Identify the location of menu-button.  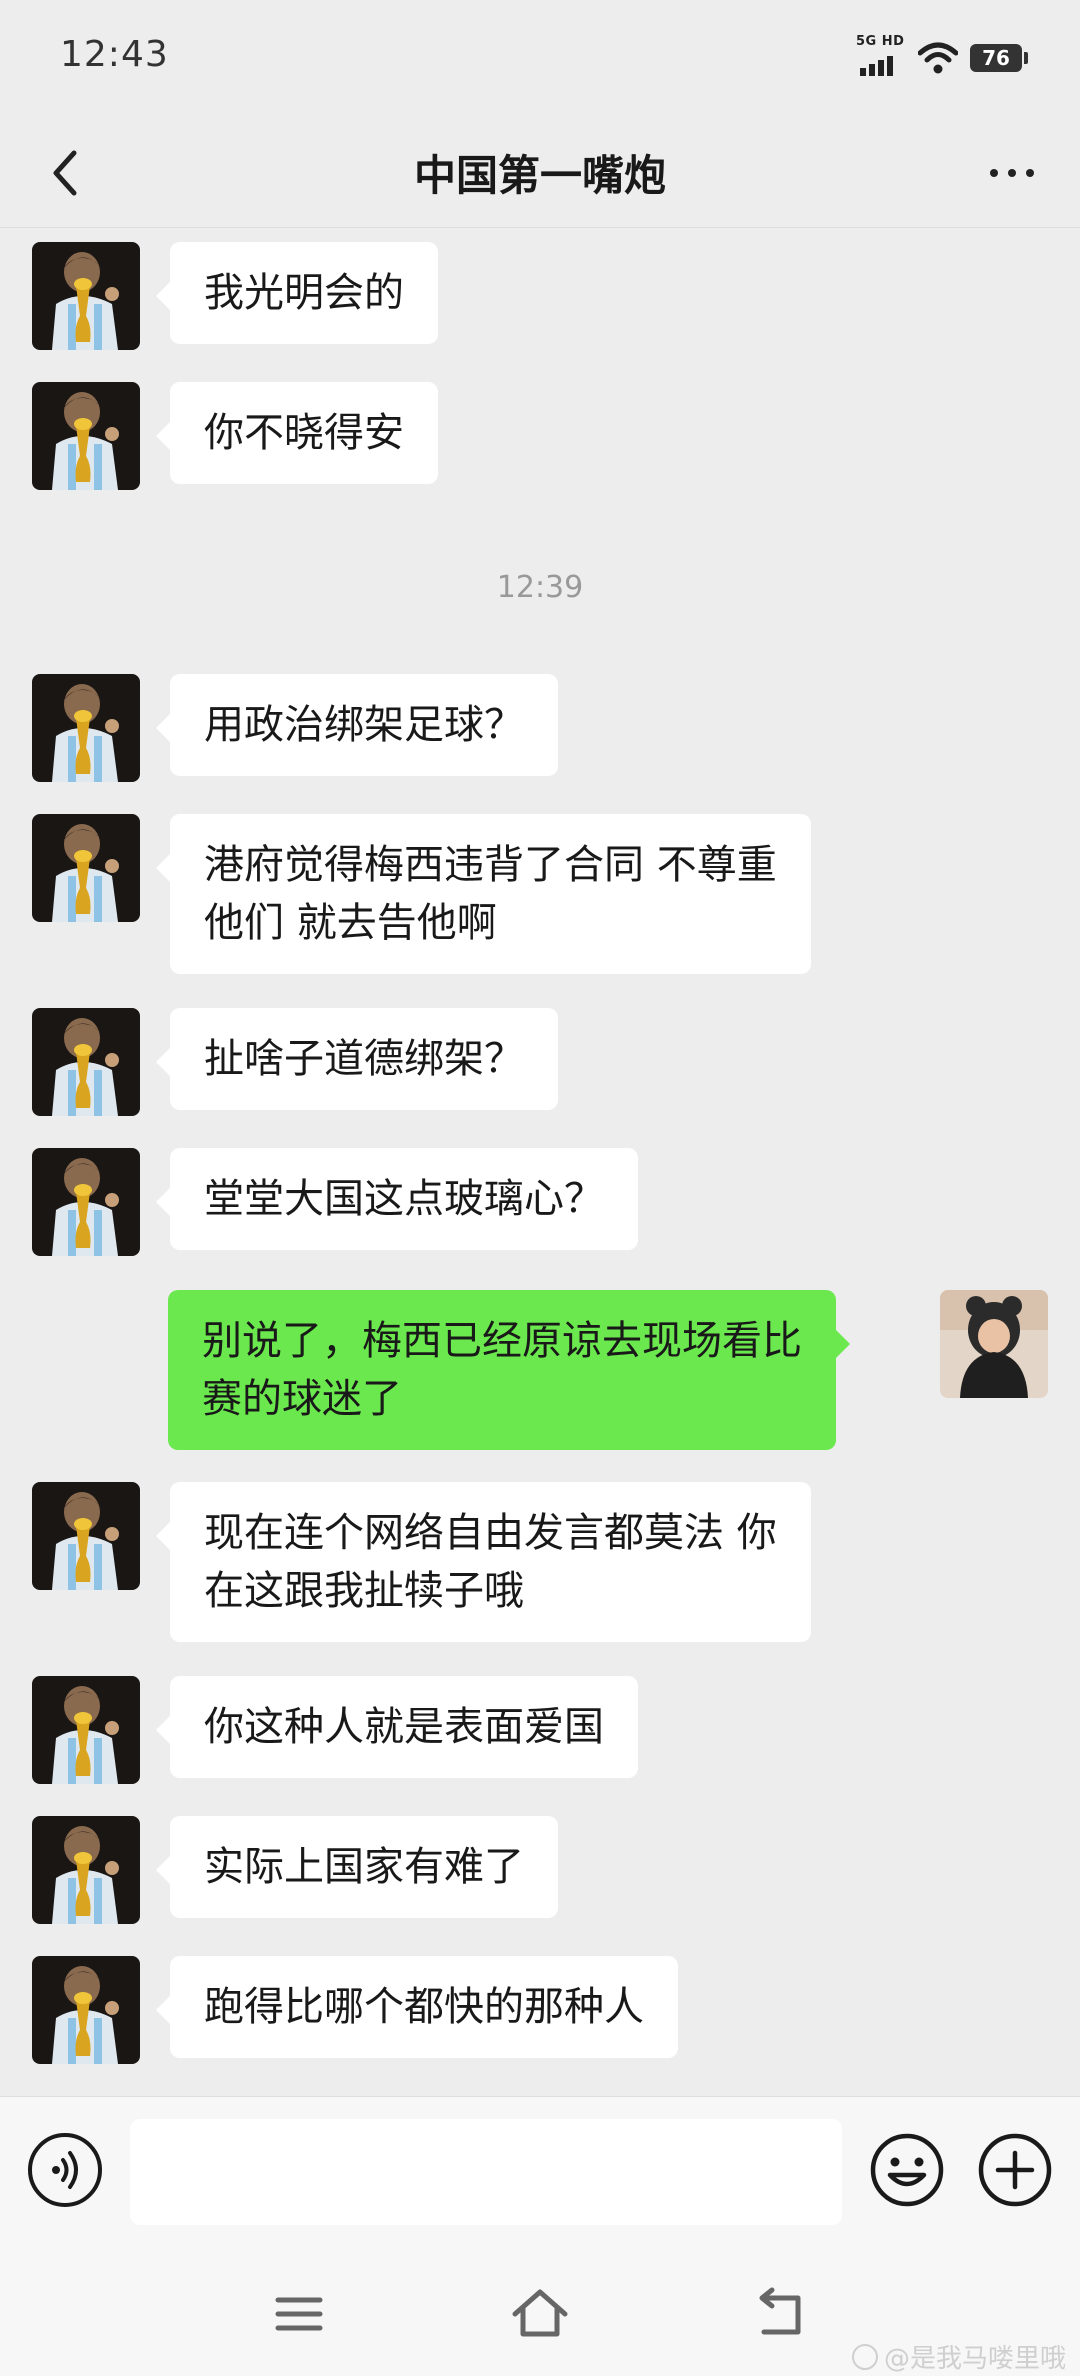
(299, 2314).